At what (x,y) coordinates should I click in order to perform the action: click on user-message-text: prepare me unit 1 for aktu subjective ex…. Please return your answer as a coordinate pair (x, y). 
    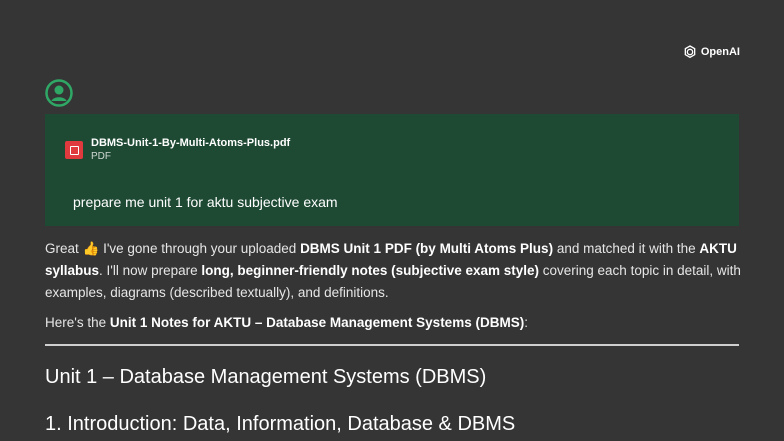
    Looking at the image, I should click on (205, 202).